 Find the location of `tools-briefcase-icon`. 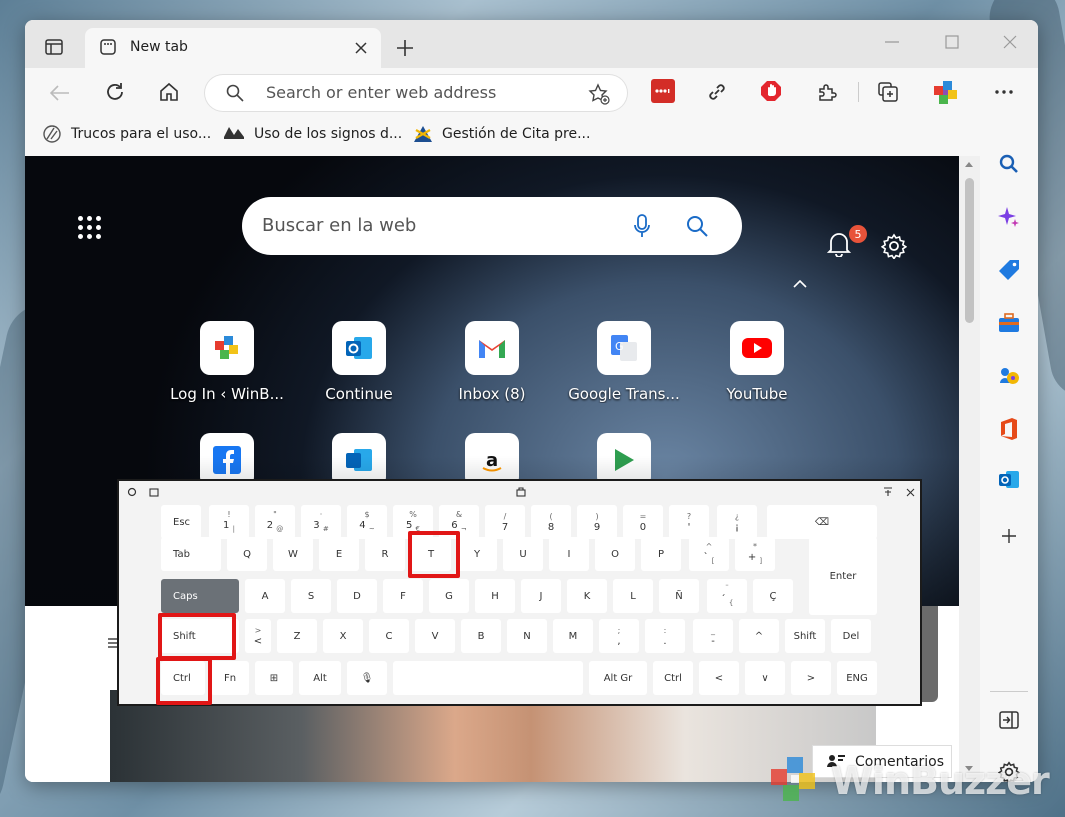

tools-briefcase-icon is located at coordinates (1009, 323).